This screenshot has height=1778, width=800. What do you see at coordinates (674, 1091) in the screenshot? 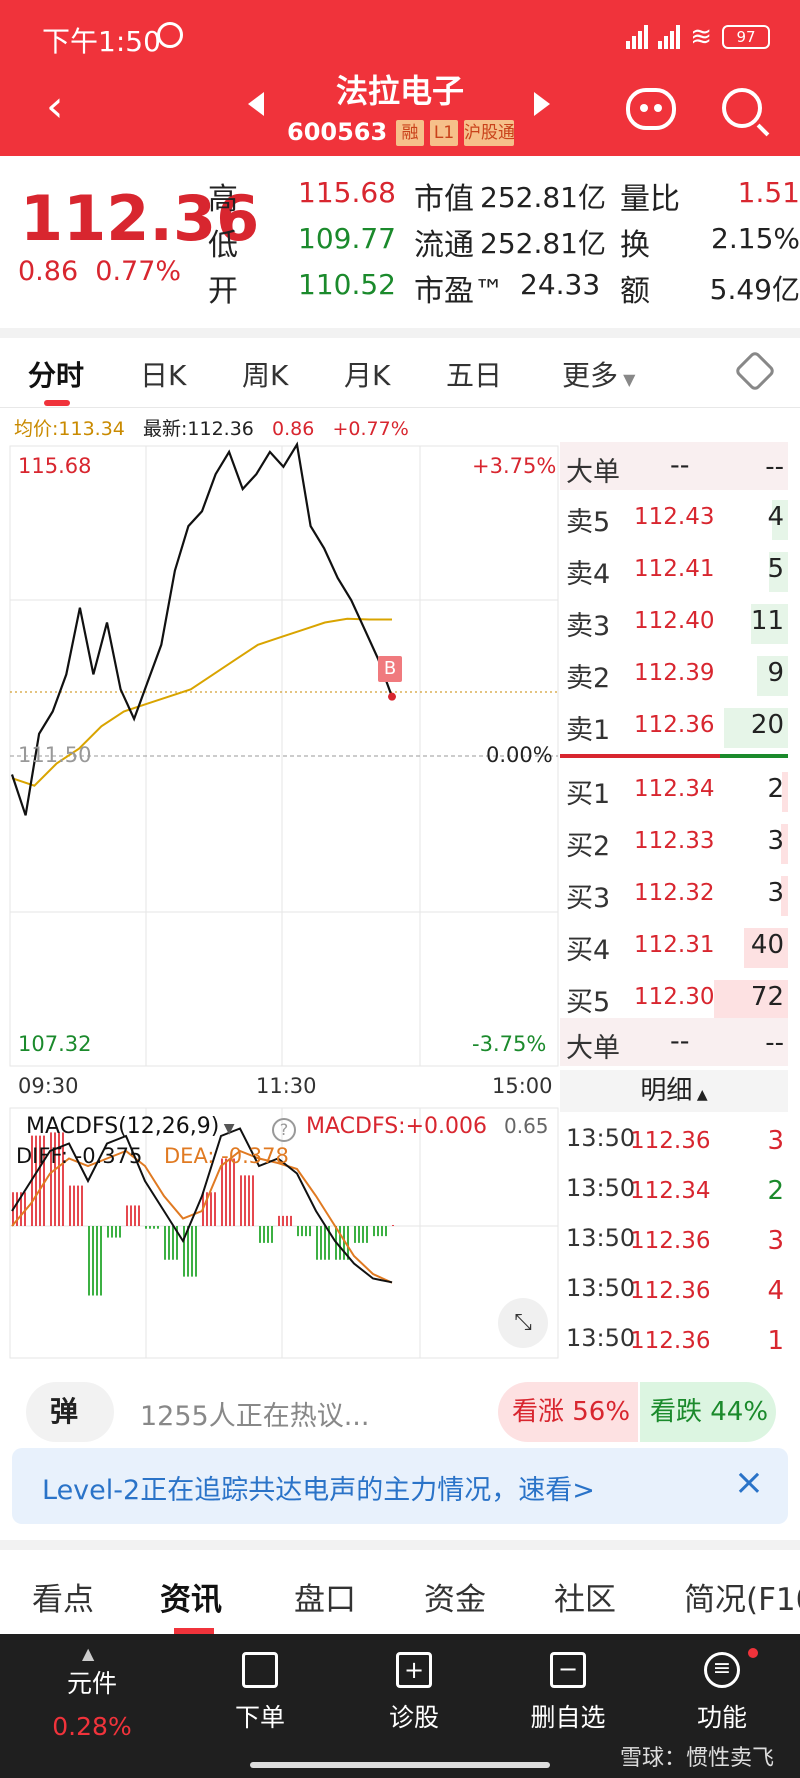
I see `detail-header: 明细 ▲` at bounding box center [674, 1091].